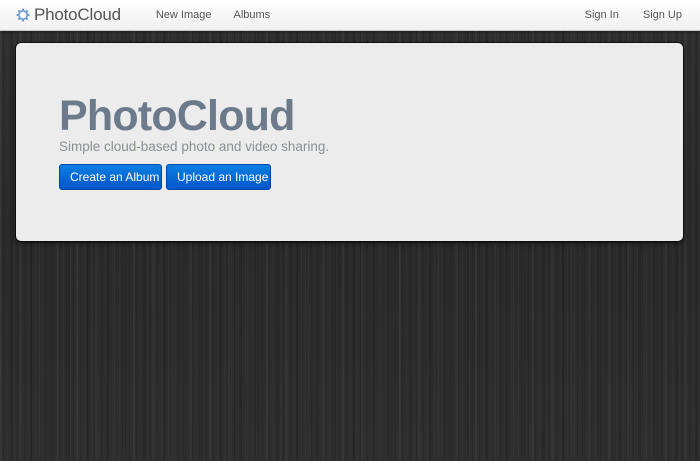 The width and height of the screenshot is (700, 461). I want to click on nav-link-sign-up: Sign Up, so click(662, 15).